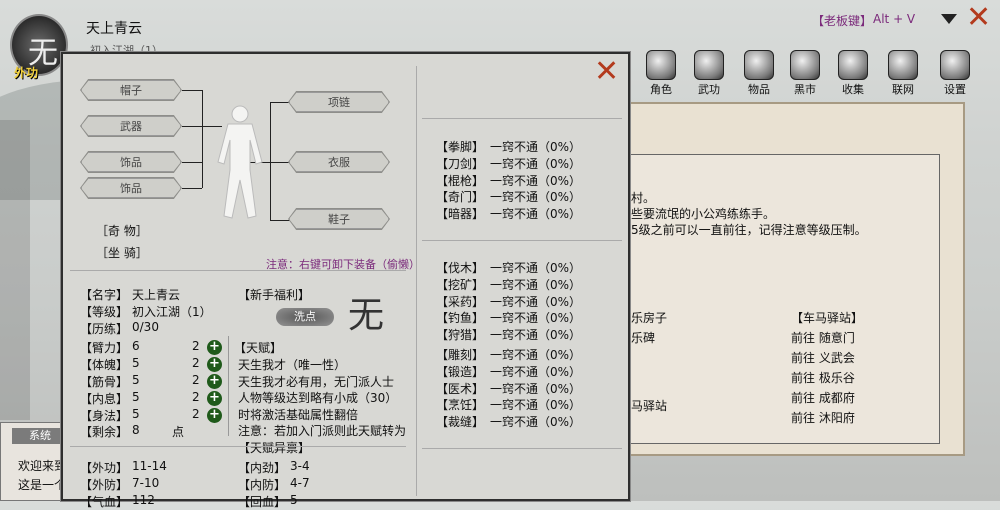 This screenshot has height=510, width=1000. What do you see at coordinates (104, 295) in the screenshot?
I see `name-label: 【名字】` at bounding box center [104, 295].